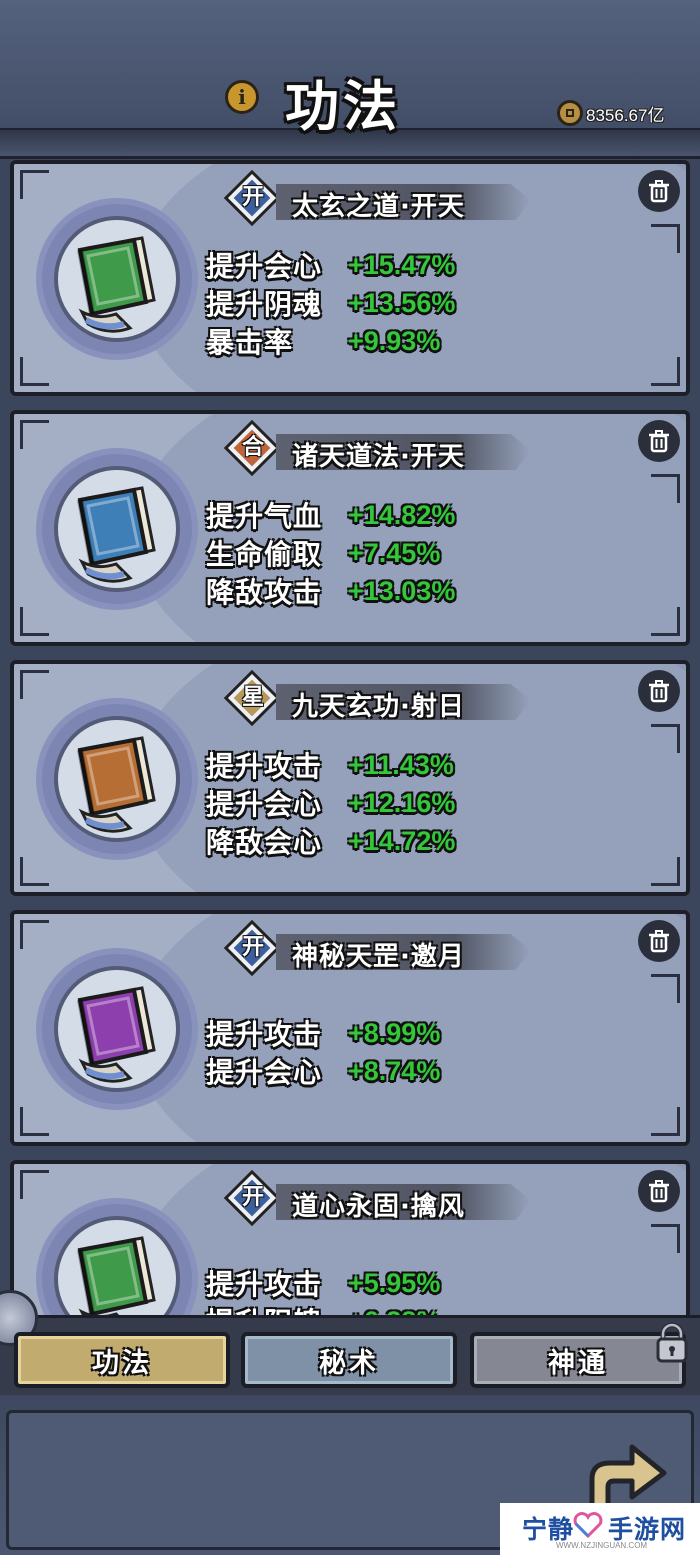 The height and width of the screenshot is (1555, 700). I want to click on stat-value: +13.03%, so click(402, 590).